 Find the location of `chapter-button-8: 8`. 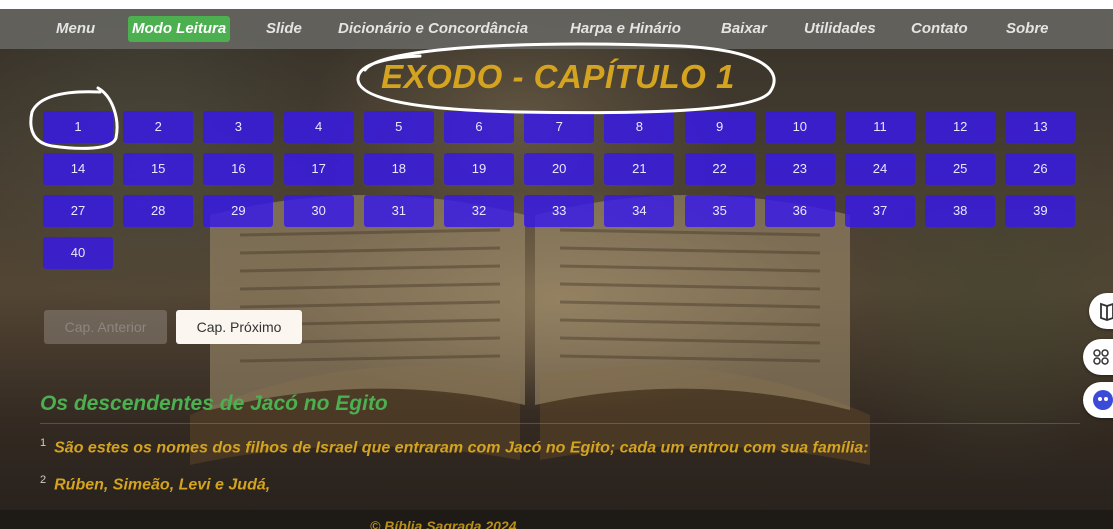

chapter-button-8: 8 is located at coordinates (639, 127).